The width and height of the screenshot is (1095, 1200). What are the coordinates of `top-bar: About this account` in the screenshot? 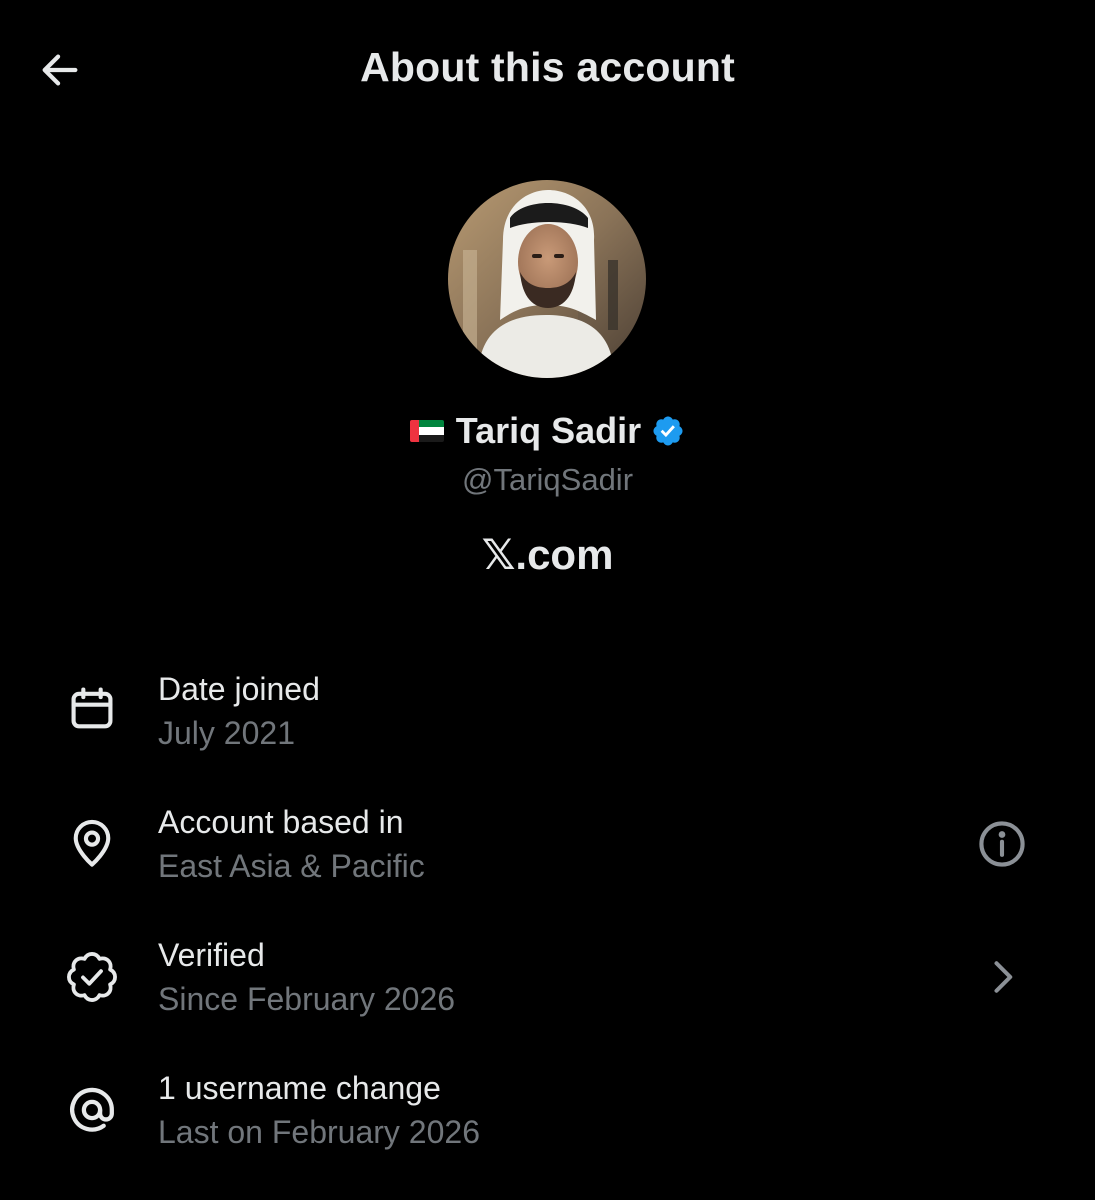 It's located at (547, 70).